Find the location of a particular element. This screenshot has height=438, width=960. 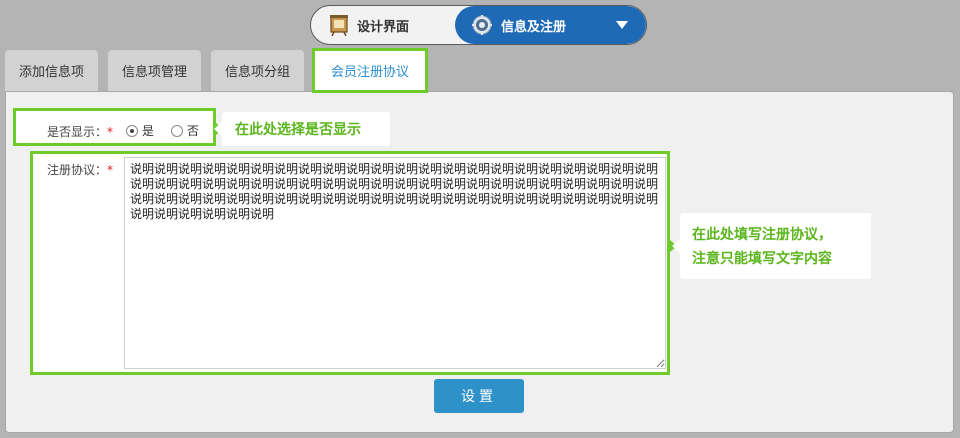

tab-label: 信息项管理 is located at coordinates (154, 72).